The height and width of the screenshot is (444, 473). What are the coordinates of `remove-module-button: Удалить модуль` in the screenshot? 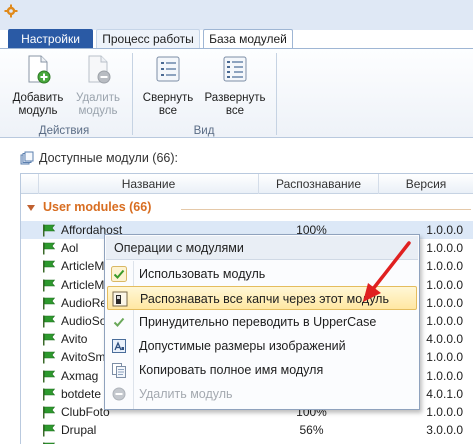 It's located at (98, 85).